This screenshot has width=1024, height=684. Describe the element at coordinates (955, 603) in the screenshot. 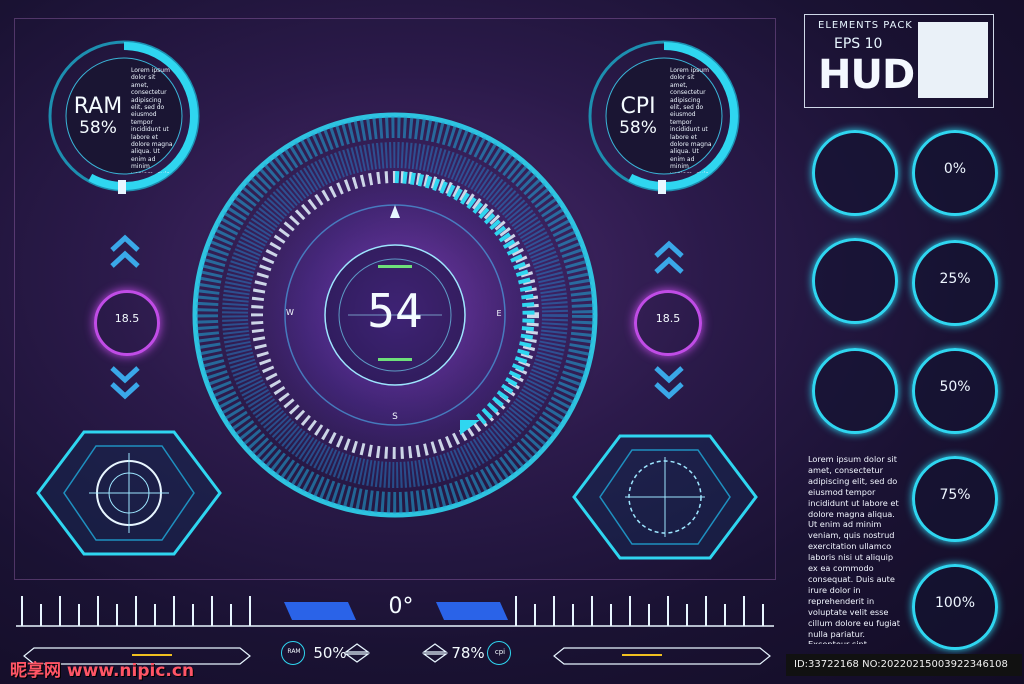

I see `dial-label: 100%` at that location.